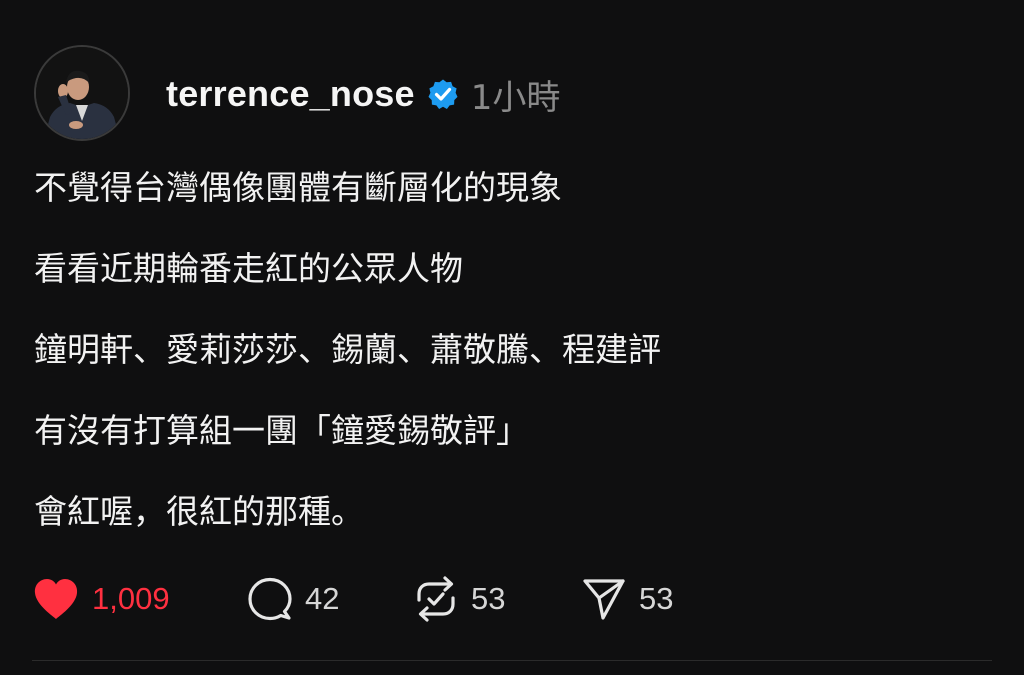 The height and width of the screenshot is (675, 1024). What do you see at coordinates (515, 97) in the screenshot?
I see `post-timestamp: 1小時` at bounding box center [515, 97].